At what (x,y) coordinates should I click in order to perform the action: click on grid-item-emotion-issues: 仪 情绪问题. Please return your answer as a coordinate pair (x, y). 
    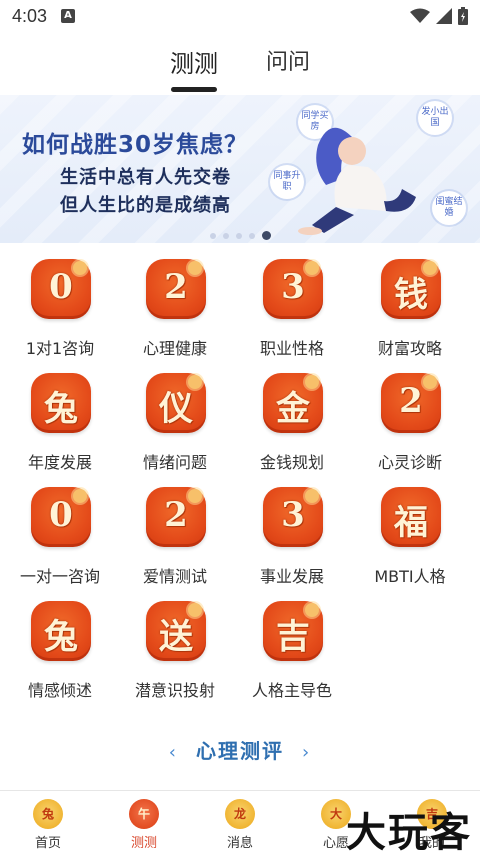
    Looking at the image, I should click on (175, 424).